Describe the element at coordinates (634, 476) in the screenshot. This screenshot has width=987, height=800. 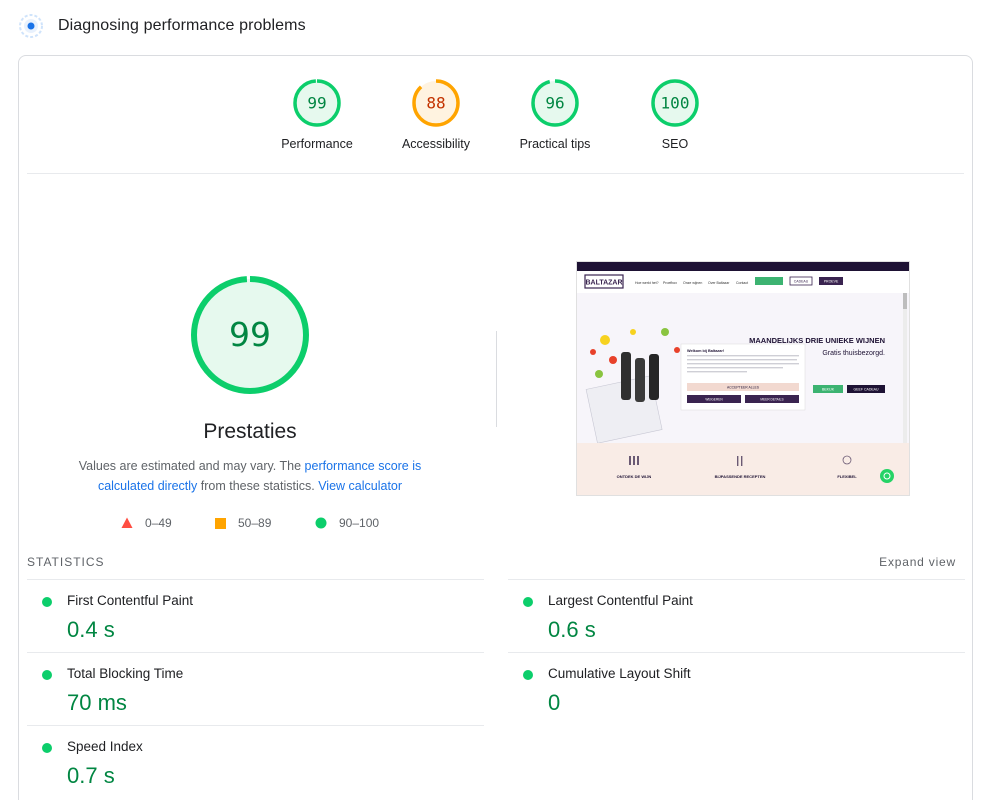
I see `preview-feature-label: ONTDEK DE WIJN` at that location.